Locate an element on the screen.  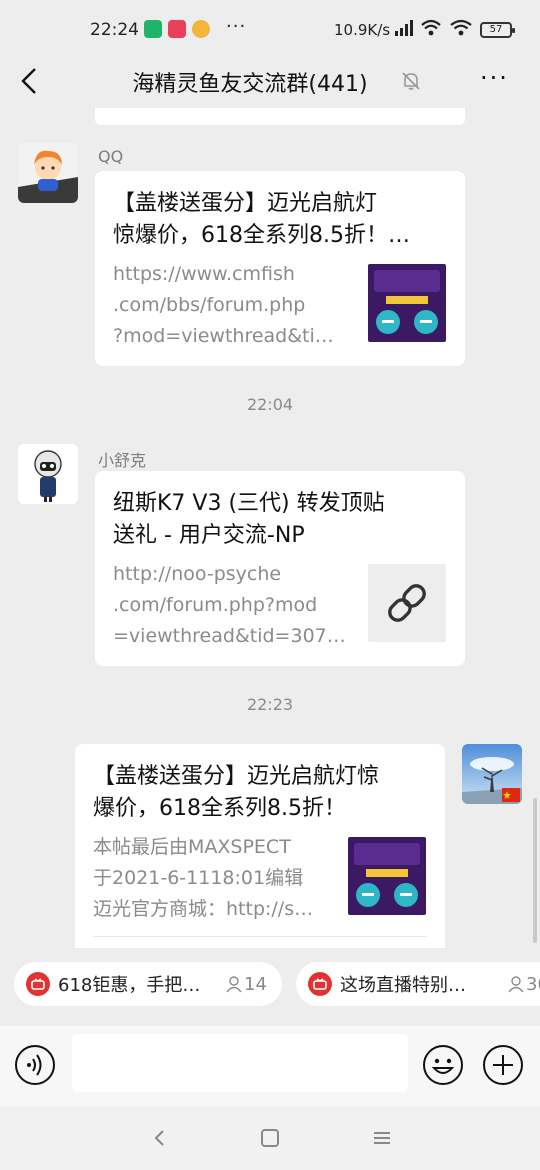
more-notifications-icon: ··· is located at coordinates (236, 26).